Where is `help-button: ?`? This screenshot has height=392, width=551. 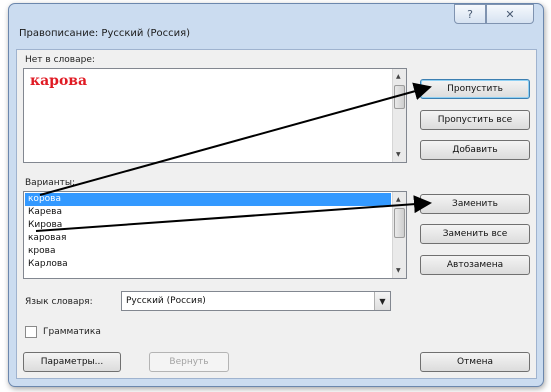
help-button: ? is located at coordinates (470, 14).